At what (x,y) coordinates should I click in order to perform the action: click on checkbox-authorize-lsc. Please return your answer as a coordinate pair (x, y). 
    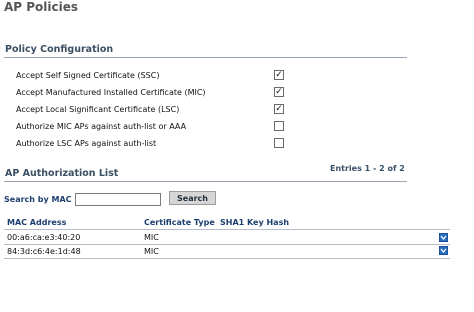
    Looking at the image, I should click on (279, 143).